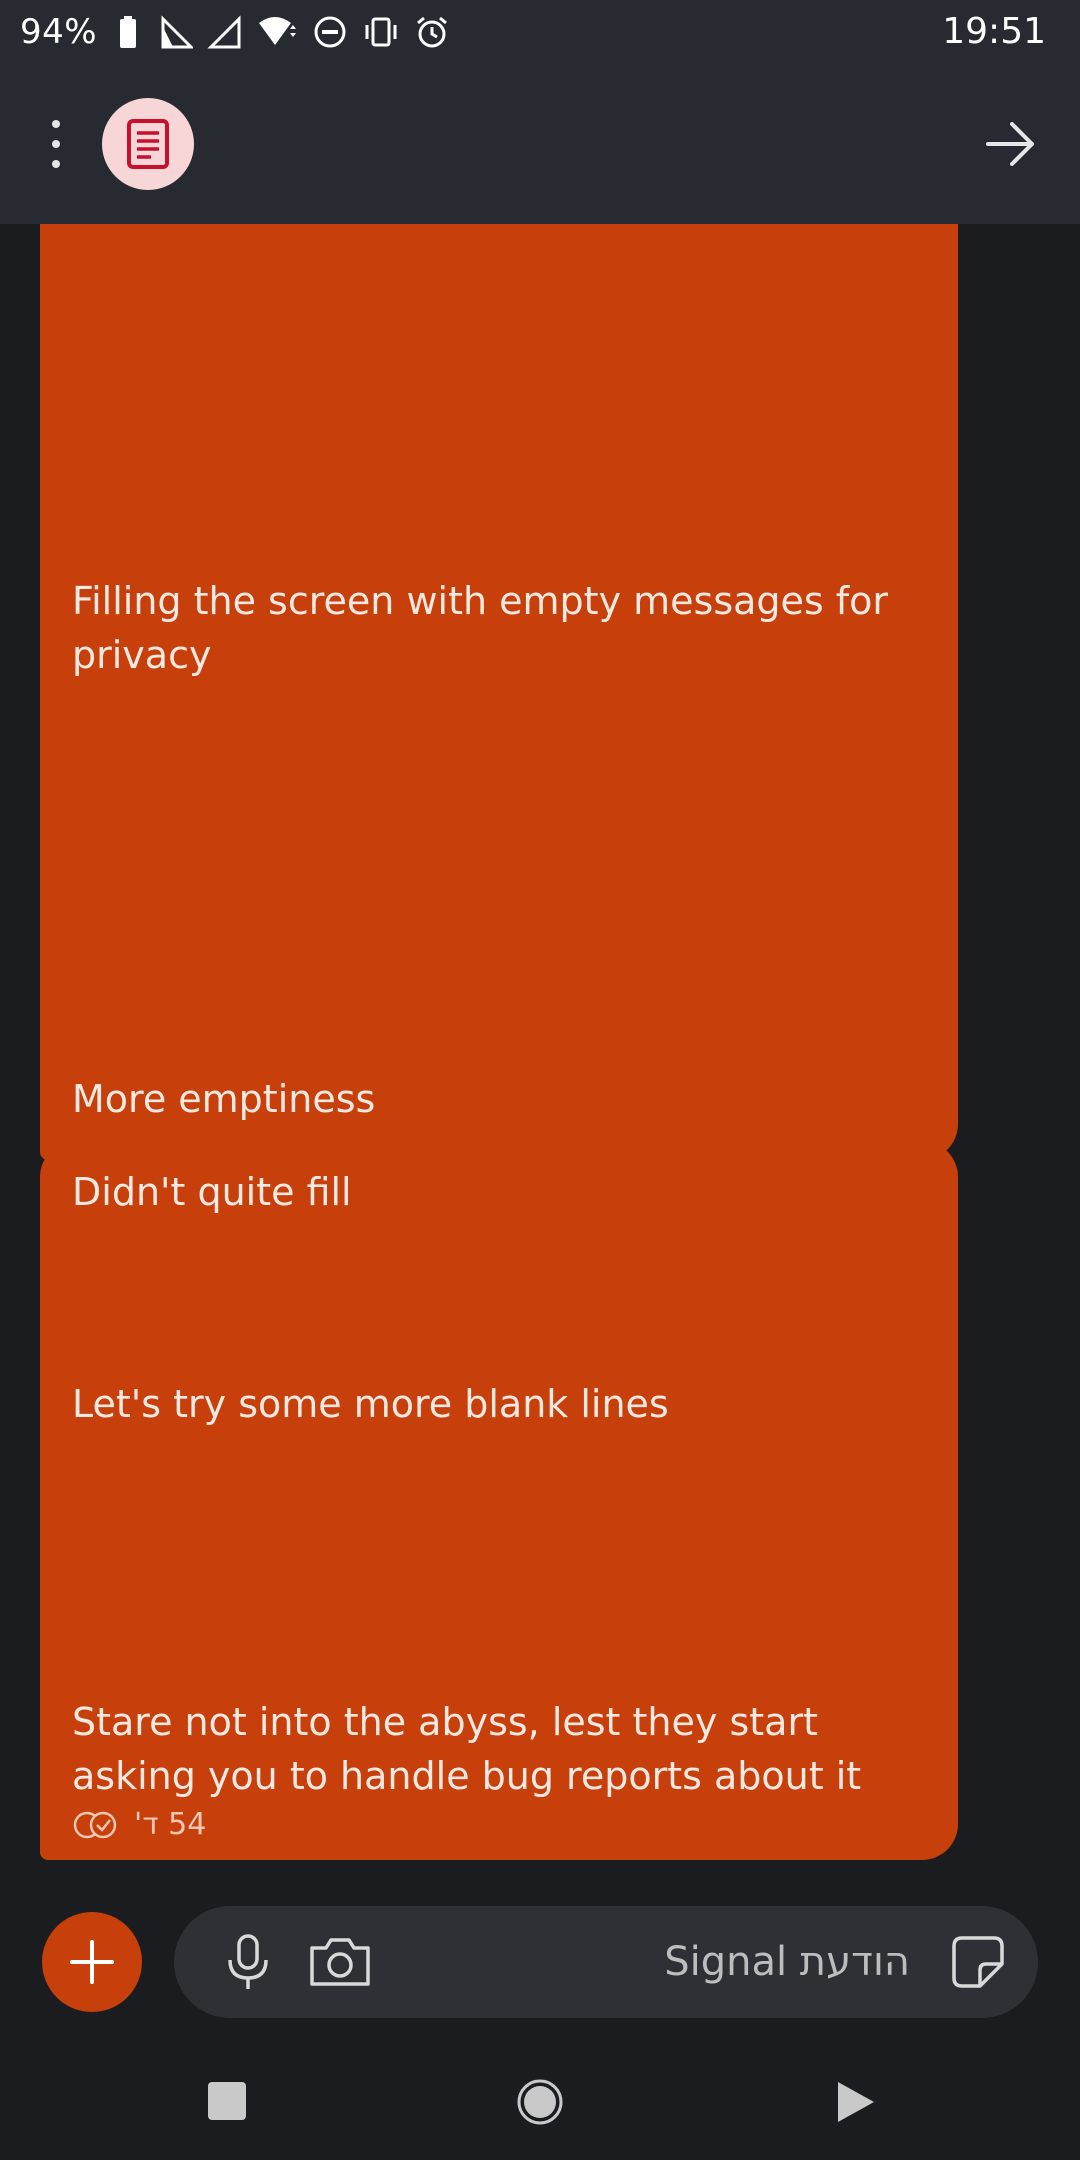 The image size is (1080, 2160). Describe the element at coordinates (540, 144) in the screenshot. I see `conversation-header` at that location.